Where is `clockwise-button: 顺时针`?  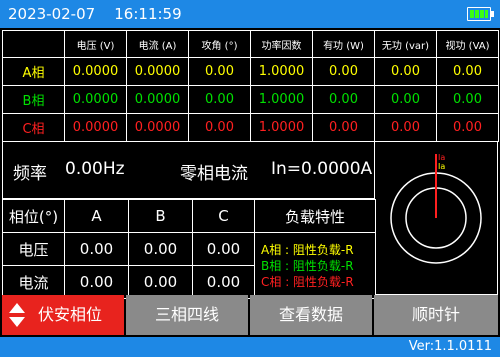 clockwise-button: 顺时针 is located at coordinates (436, 315).